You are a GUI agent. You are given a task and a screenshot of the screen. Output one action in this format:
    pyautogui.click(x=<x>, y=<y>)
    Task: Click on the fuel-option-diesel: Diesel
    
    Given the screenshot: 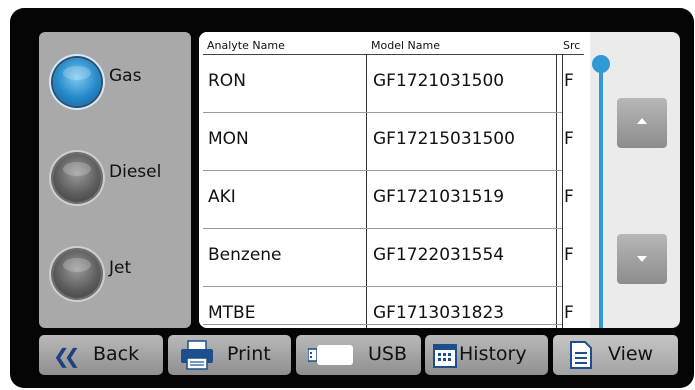 What is the action you would take?
    pyautogui.click(x=120, y=178)
    